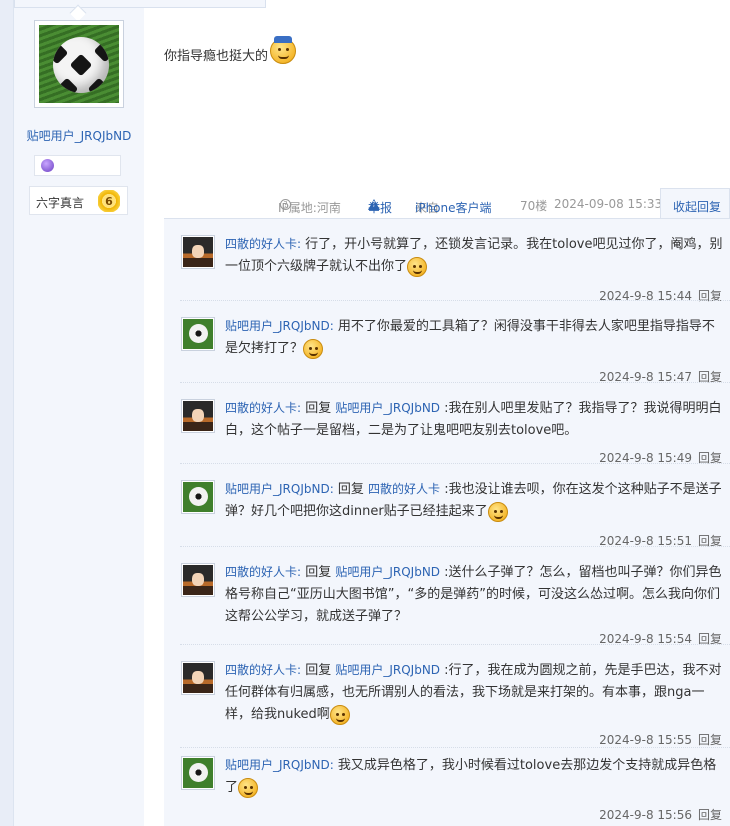 The width and height of the screenshot is (730, 826). What do you see at coordinates (283, 50) in the screenshot?
I see `sweat-emoji-icon` at bounding box center [283, 50].